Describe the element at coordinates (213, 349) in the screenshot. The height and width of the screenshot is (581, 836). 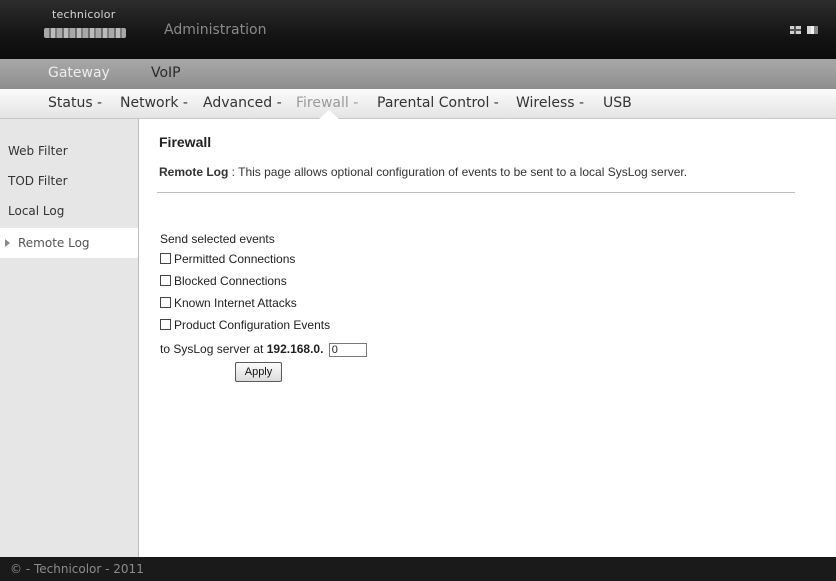
I see `syslog-server-label: to SysLog server at` at that location.